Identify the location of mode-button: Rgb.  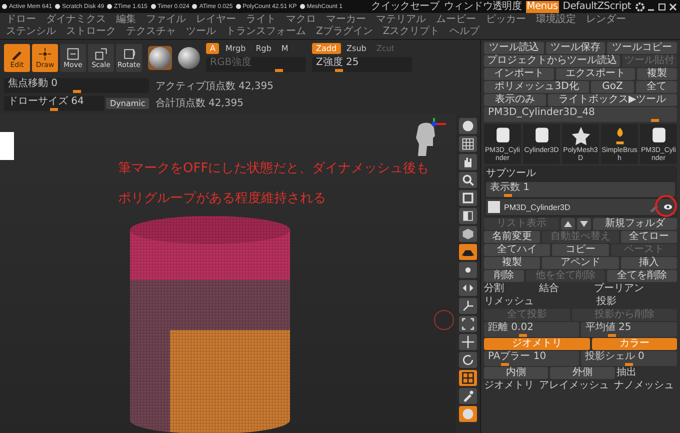
(264, 48).